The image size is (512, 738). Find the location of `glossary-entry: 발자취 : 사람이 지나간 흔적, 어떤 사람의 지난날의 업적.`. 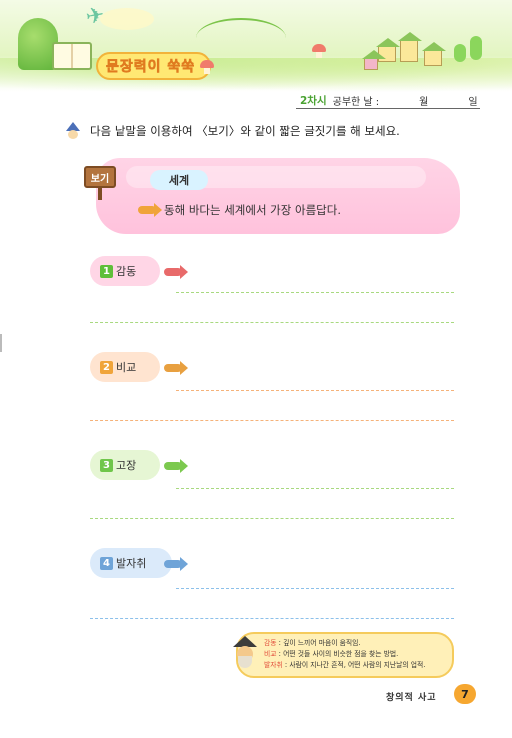

glossary-entry: 발자취 : 사람이 지나간 흔적, 어떤 사람의 지난날의 업적. is located at coordinates (344, 665).